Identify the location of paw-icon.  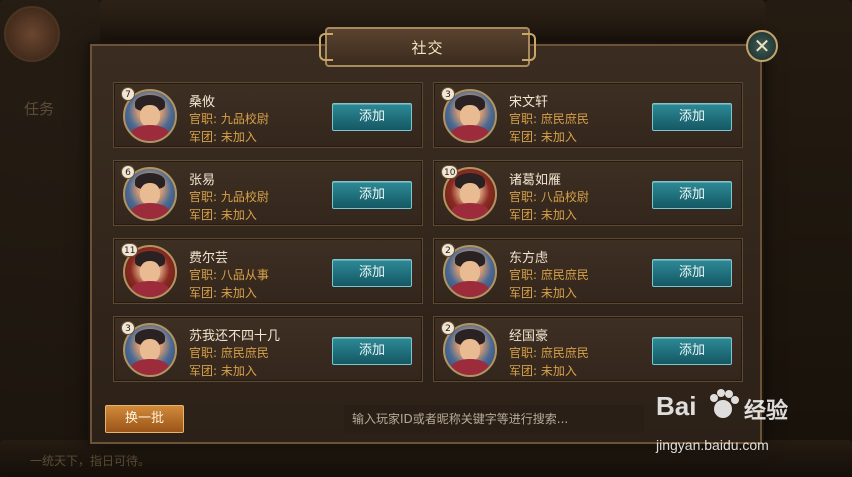
(724, 403).